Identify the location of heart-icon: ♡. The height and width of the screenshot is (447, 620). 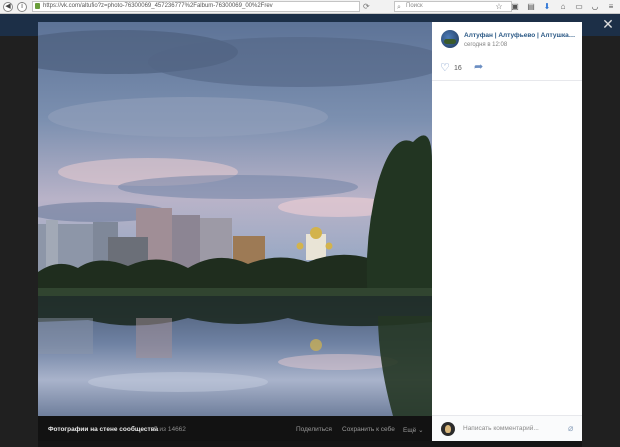
(445, 68).